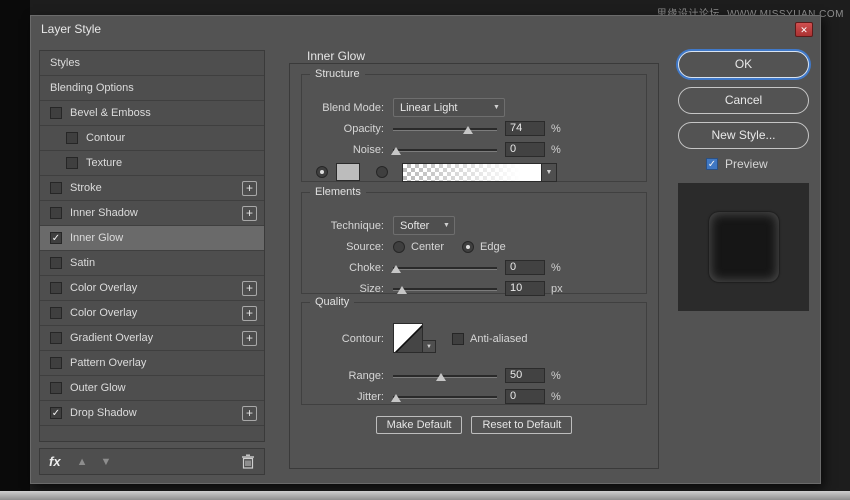  Describe the element at coordinates (468, 246) in the screenshot. I see `source-edge-radio` at that location.